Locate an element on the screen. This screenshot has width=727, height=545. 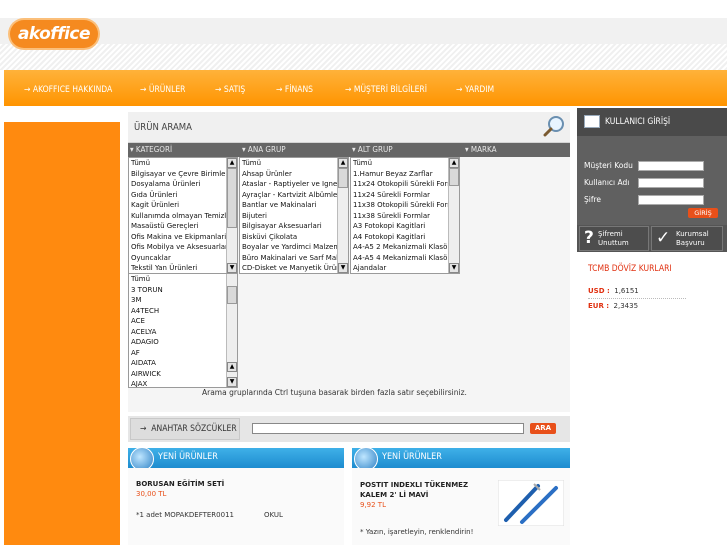
list-item: Dosyalama Ürünleri is located at coordinates (183, 184).